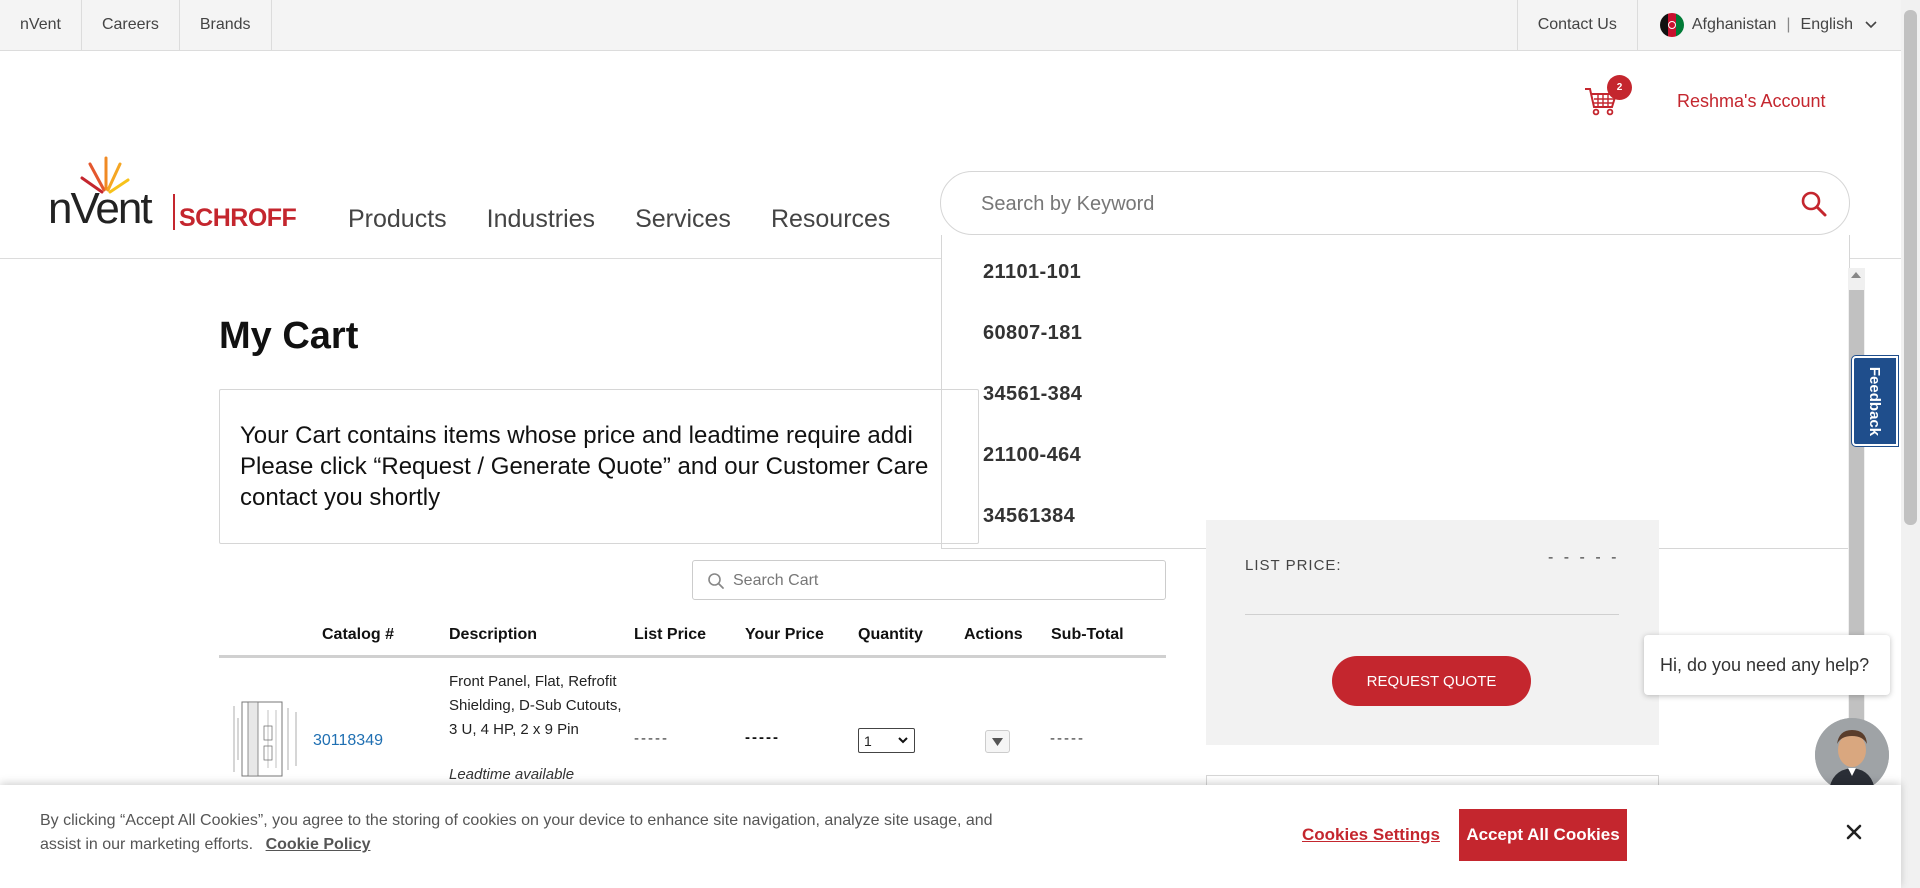 This screenshot has width=1920, height=888. I want to click on contact-us-link: Contact Us, so click(1576, 25).